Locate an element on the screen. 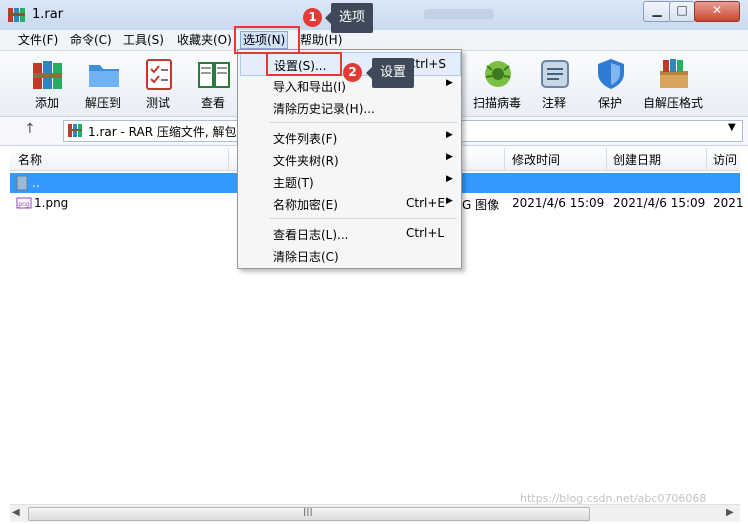 Image resolution: width=748 pixels, height=524 pixels. column-modified: 修改时间 is located at coordinates (536, 159).